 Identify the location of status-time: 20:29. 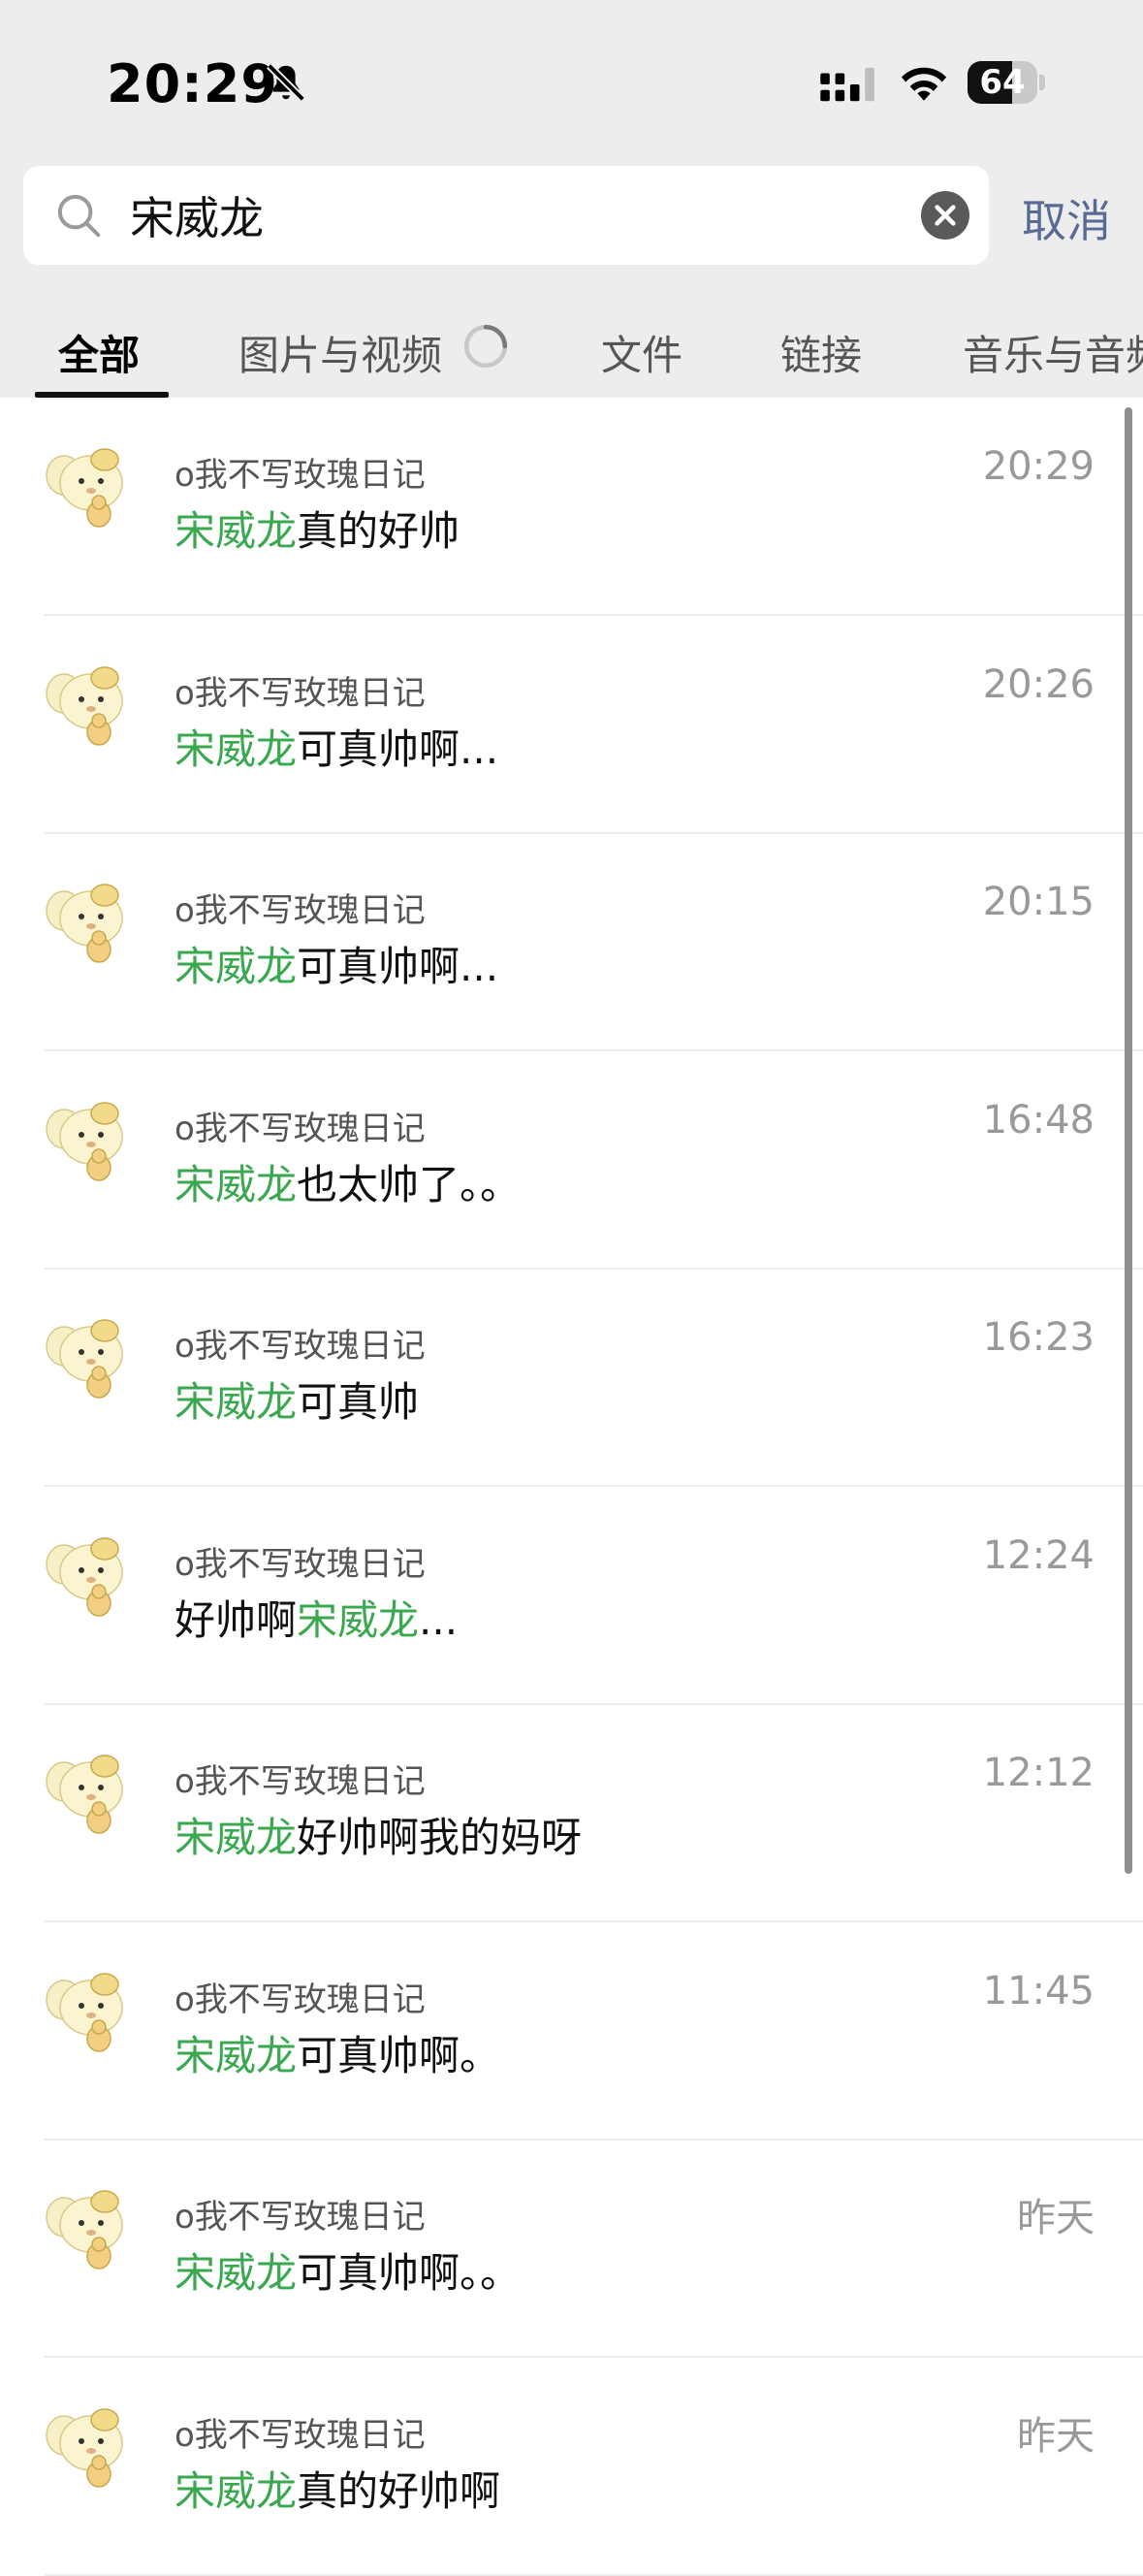
(192, 83).